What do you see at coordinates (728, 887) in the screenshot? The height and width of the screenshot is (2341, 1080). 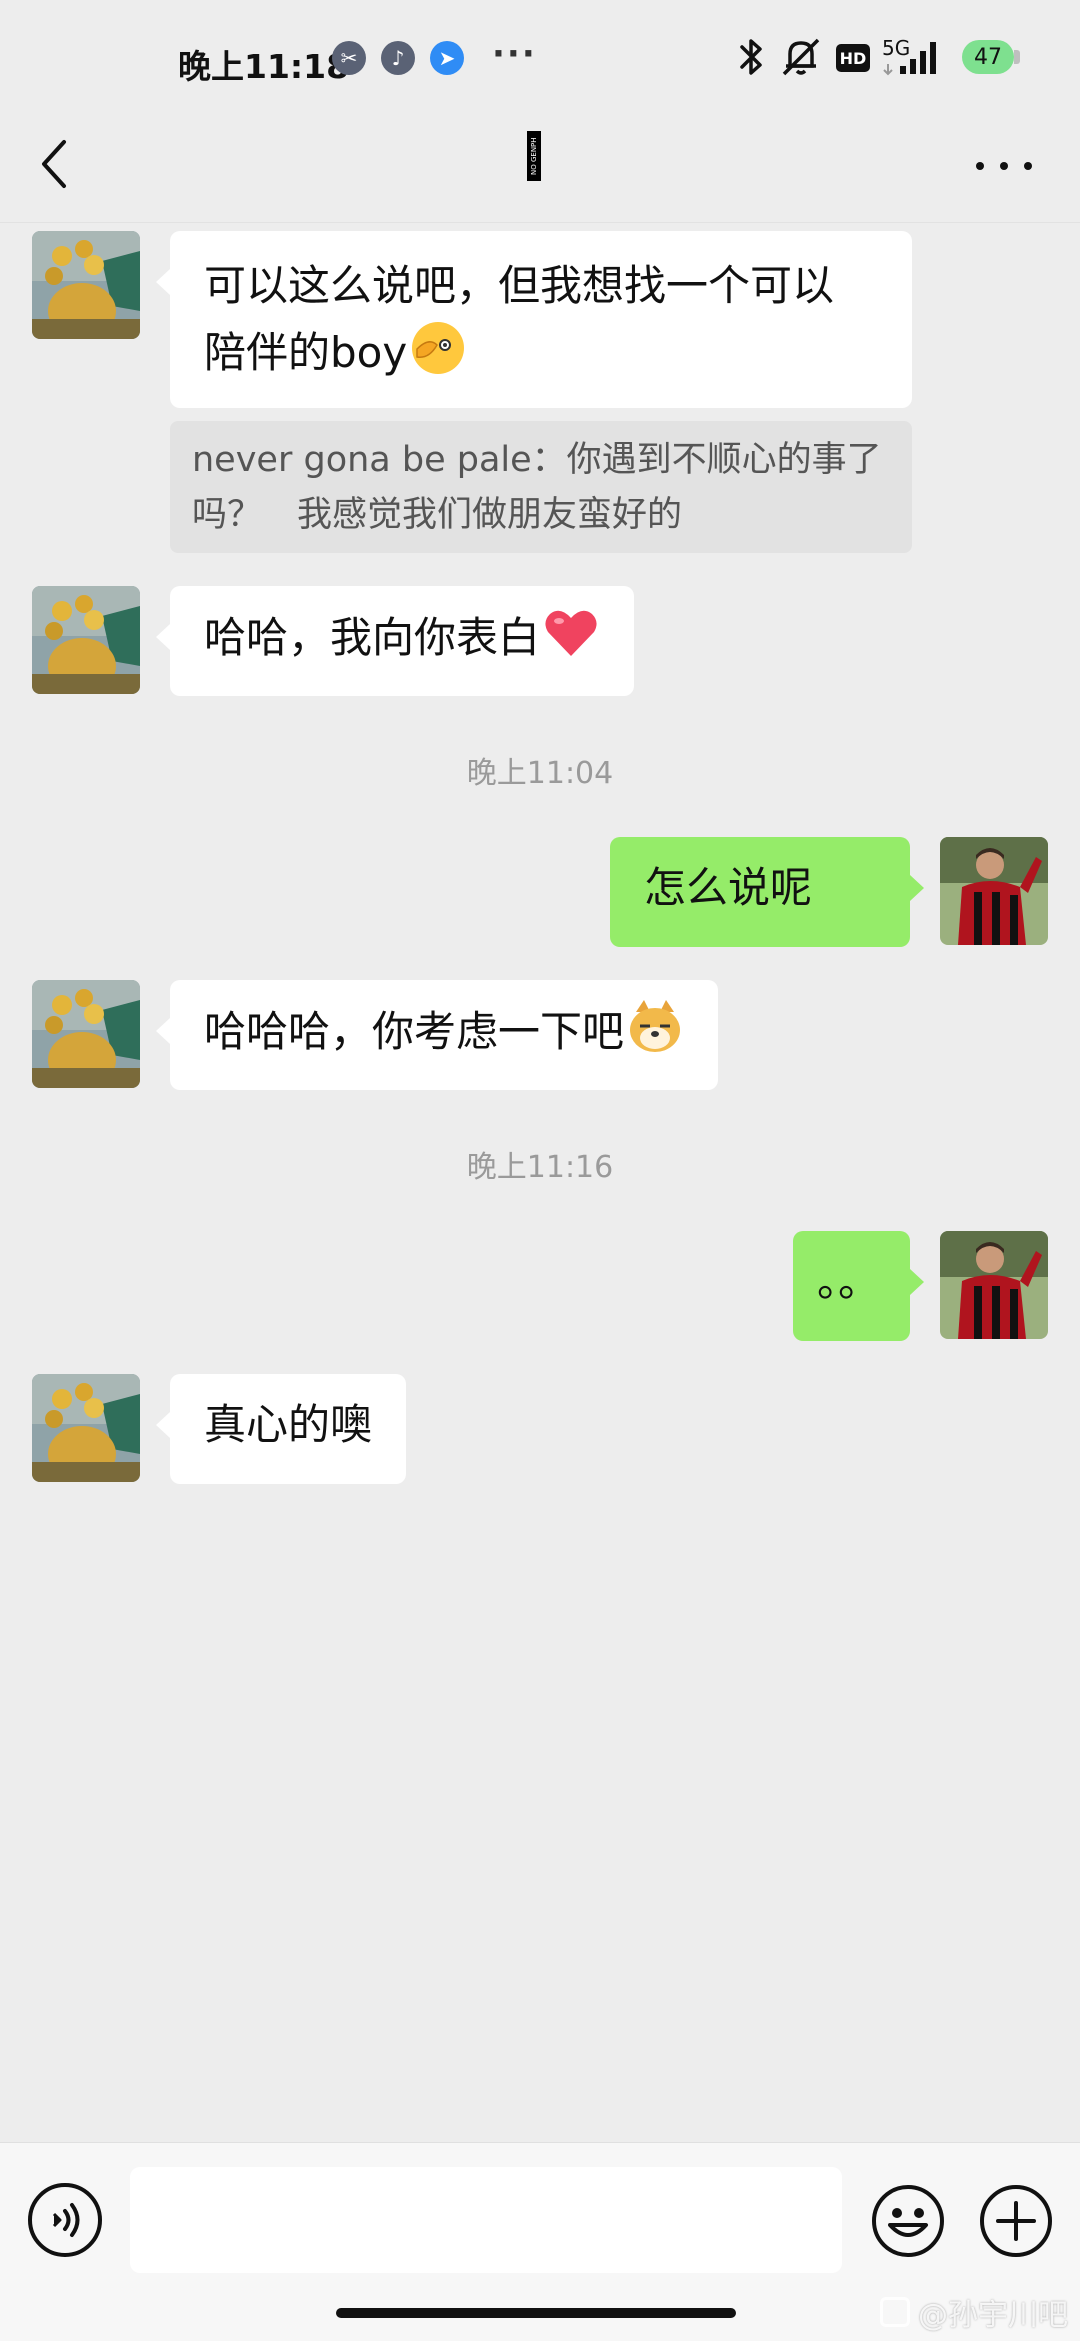 I see `message-text: 怎么说呢` at bounding box center [728, 887].